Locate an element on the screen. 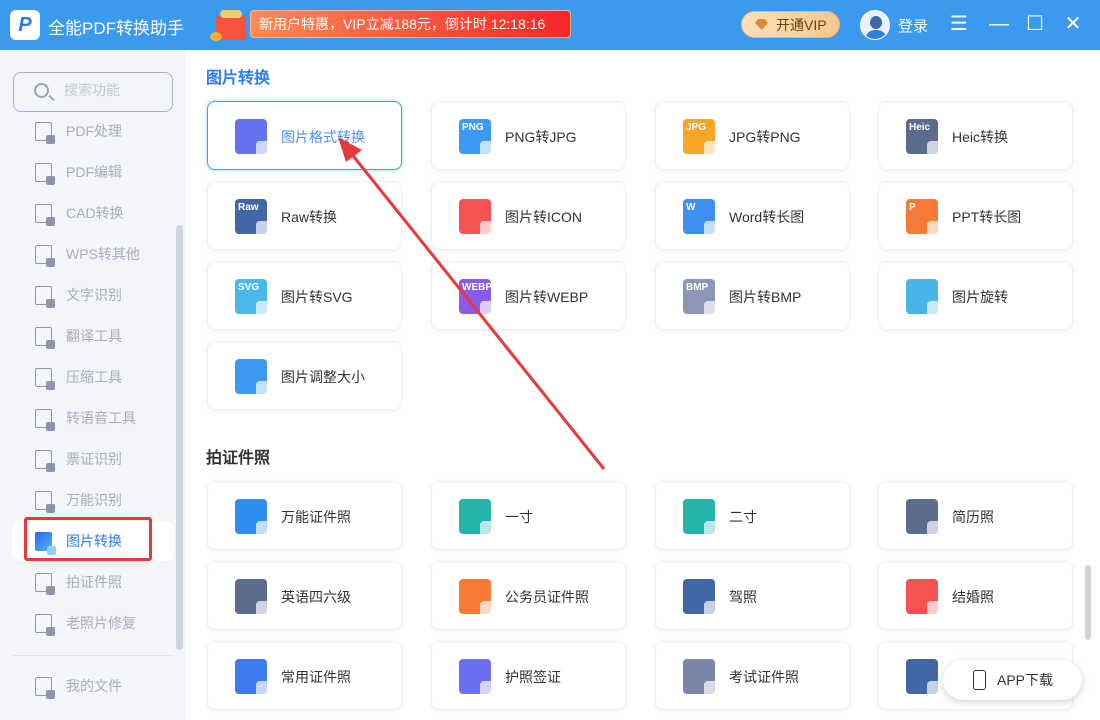  phone-icon is located at coordinates (979, 680).